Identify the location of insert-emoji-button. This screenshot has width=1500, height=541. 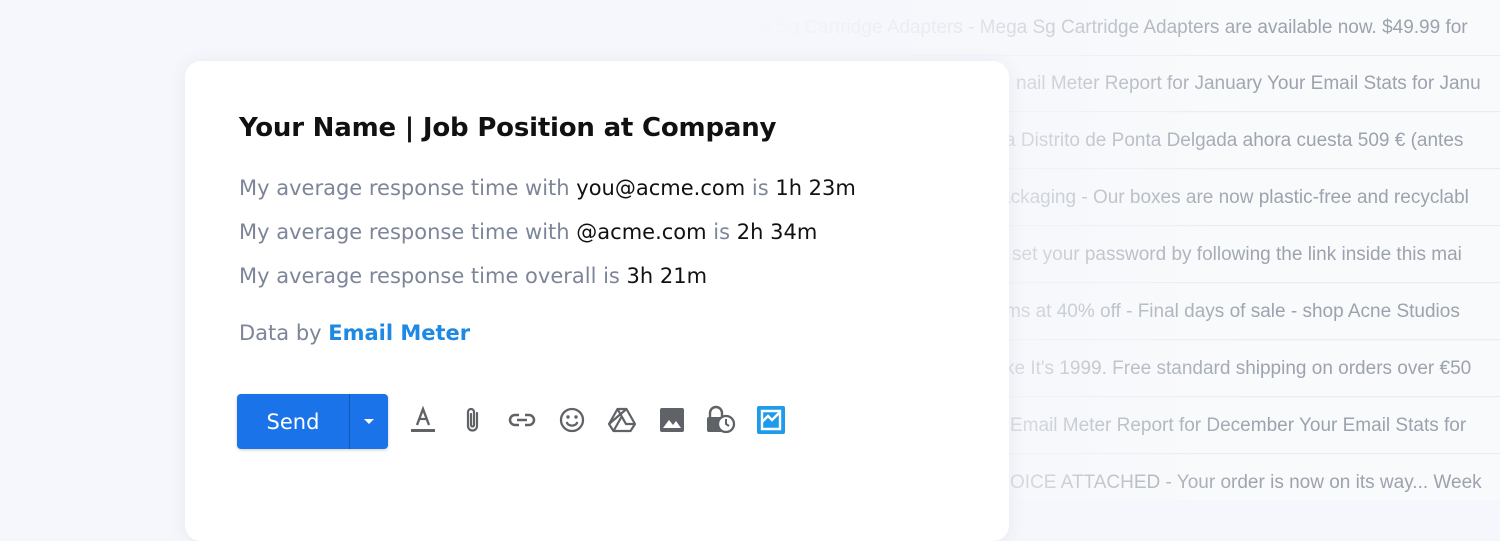
(572, 420).